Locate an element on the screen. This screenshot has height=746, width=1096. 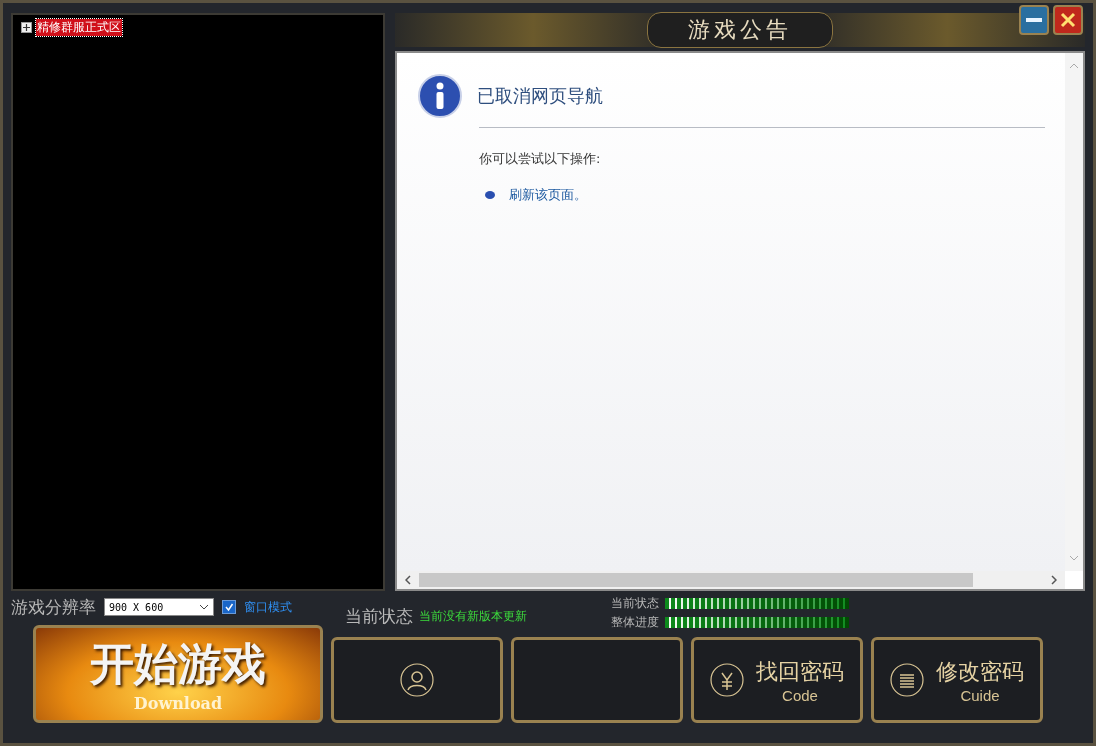
close-icon is located at coordinates (1068, 20).